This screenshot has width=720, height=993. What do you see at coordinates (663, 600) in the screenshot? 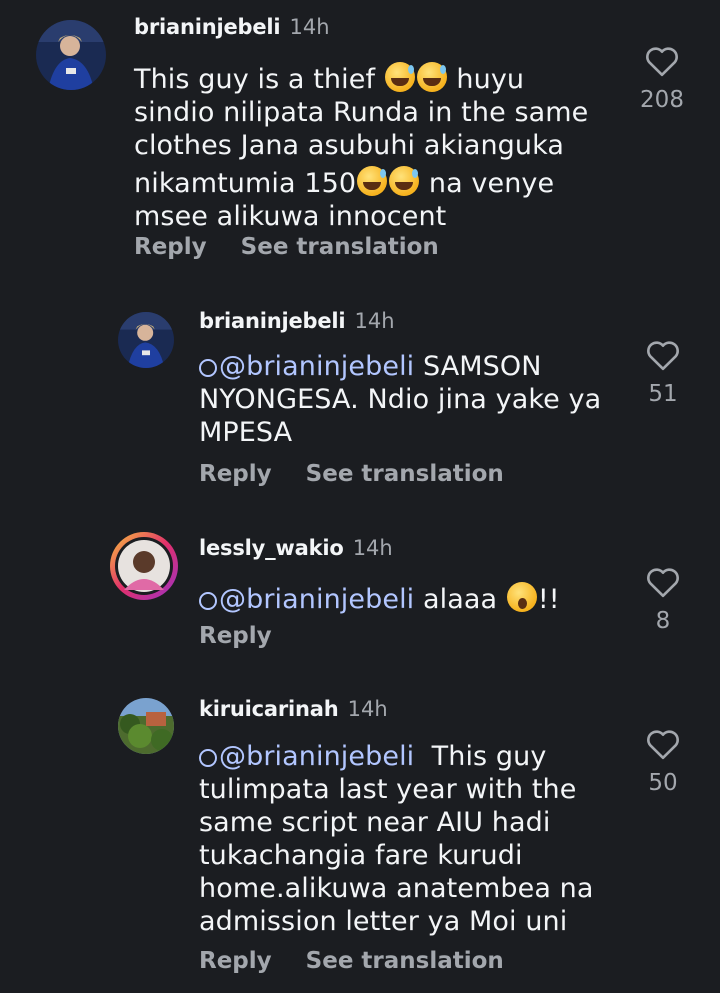
I see `like-control: 8` at bounding box center [663, 600].